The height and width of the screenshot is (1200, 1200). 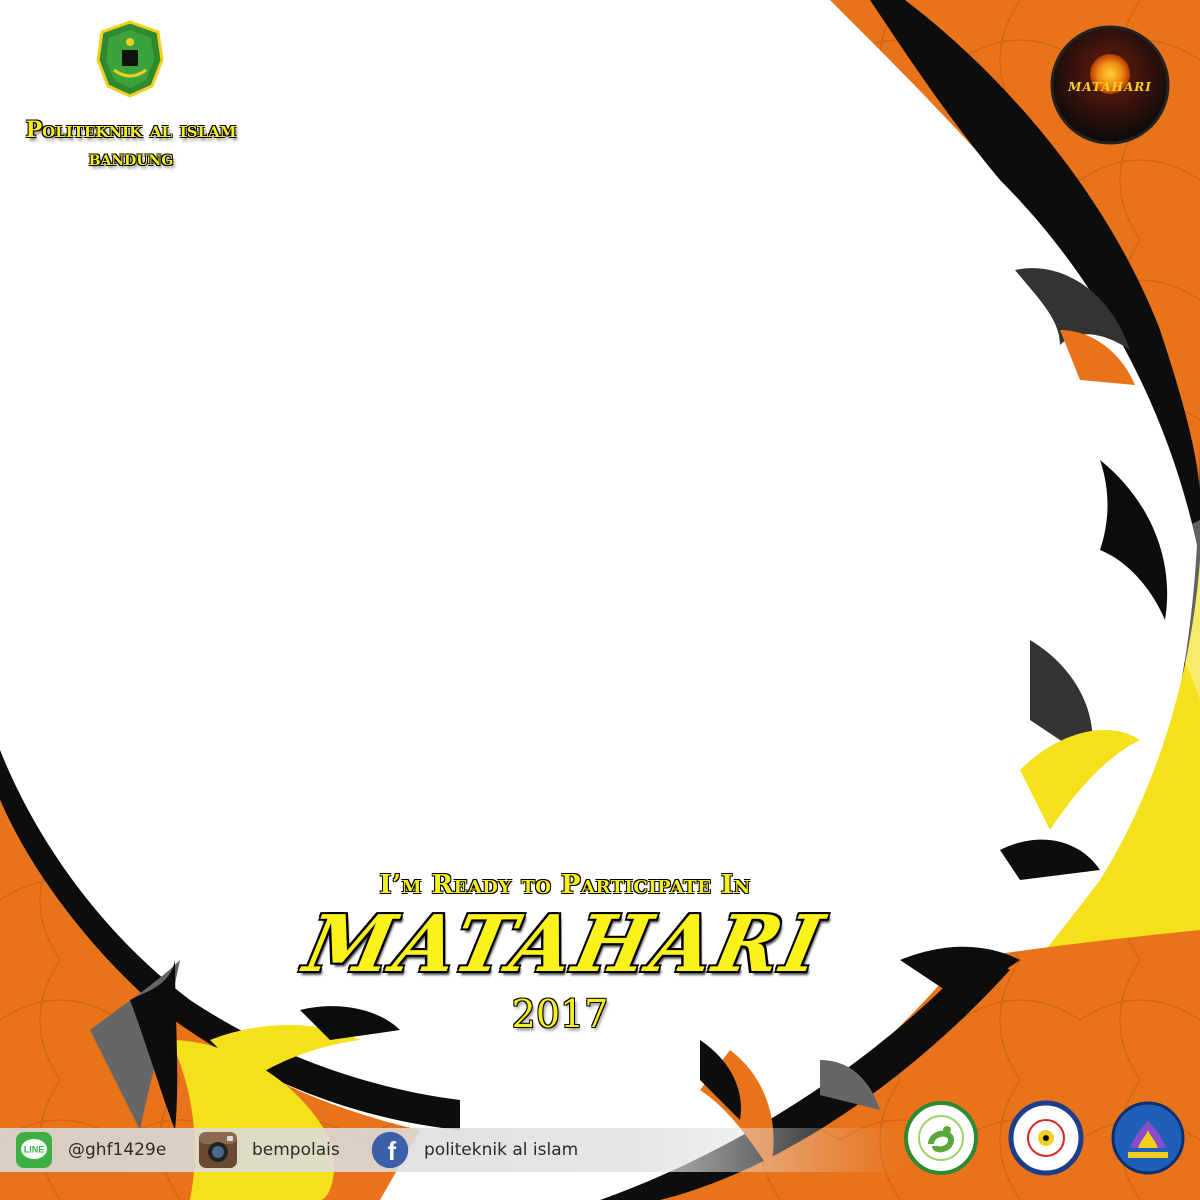 I want to click on campus-name-line2: bandung, so click(x=131, y=158).